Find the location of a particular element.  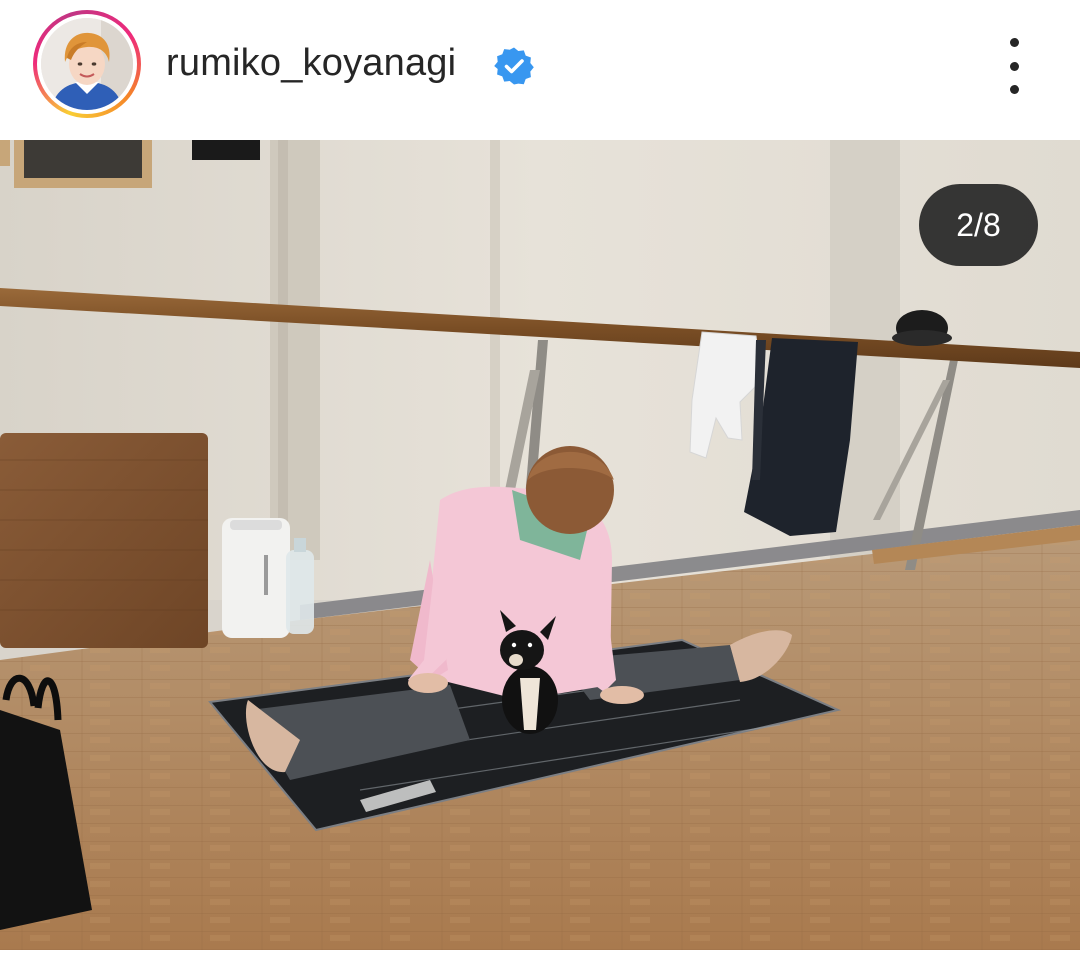

verified-badge-icon is located at coordinates (514, 66).